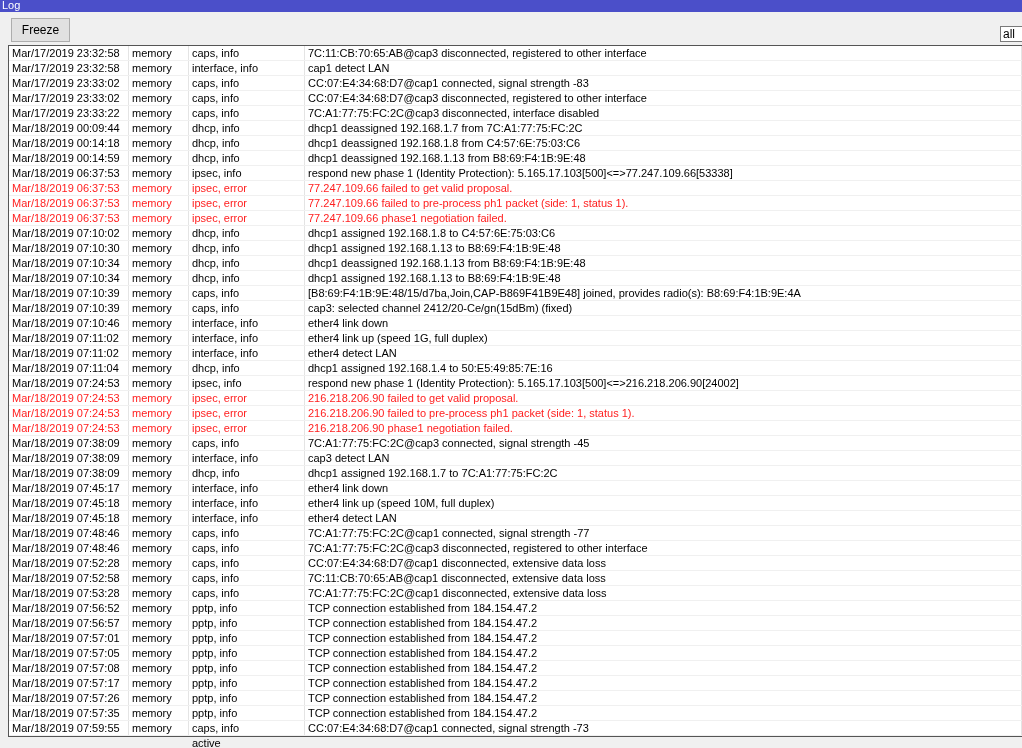 This screenshot has width=1022, height=748. What do you see at coordinates (663, 338) in the screenshot?
I see `message-cell: ether4 link up (speed 1G, full duplex)` at bounding box center [663, 338].